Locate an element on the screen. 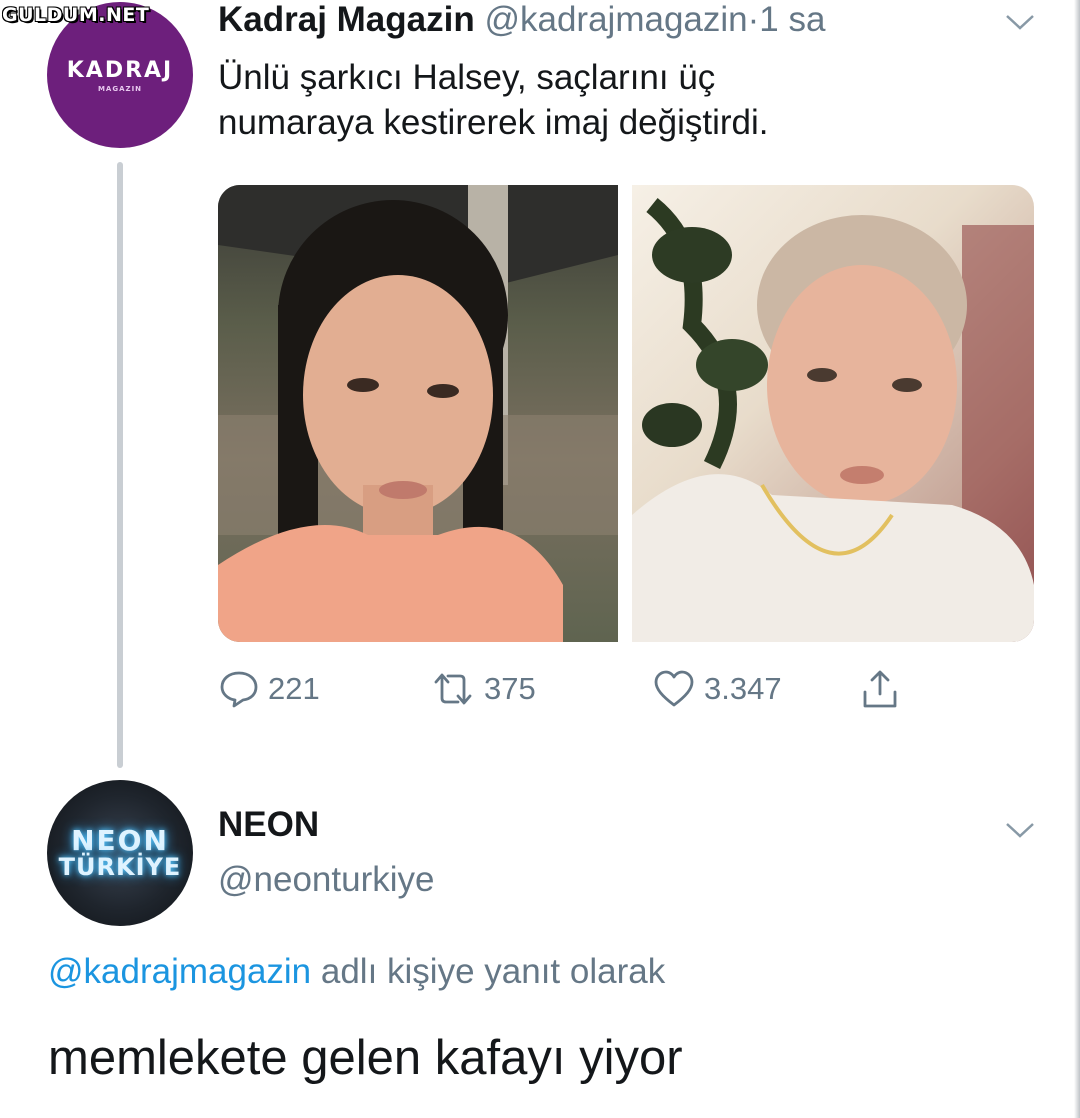 The width and height of the screenshot is (1080, 1118). avatar-logo-subtext: TÜRKİYE is located at coordinates (120, 867).